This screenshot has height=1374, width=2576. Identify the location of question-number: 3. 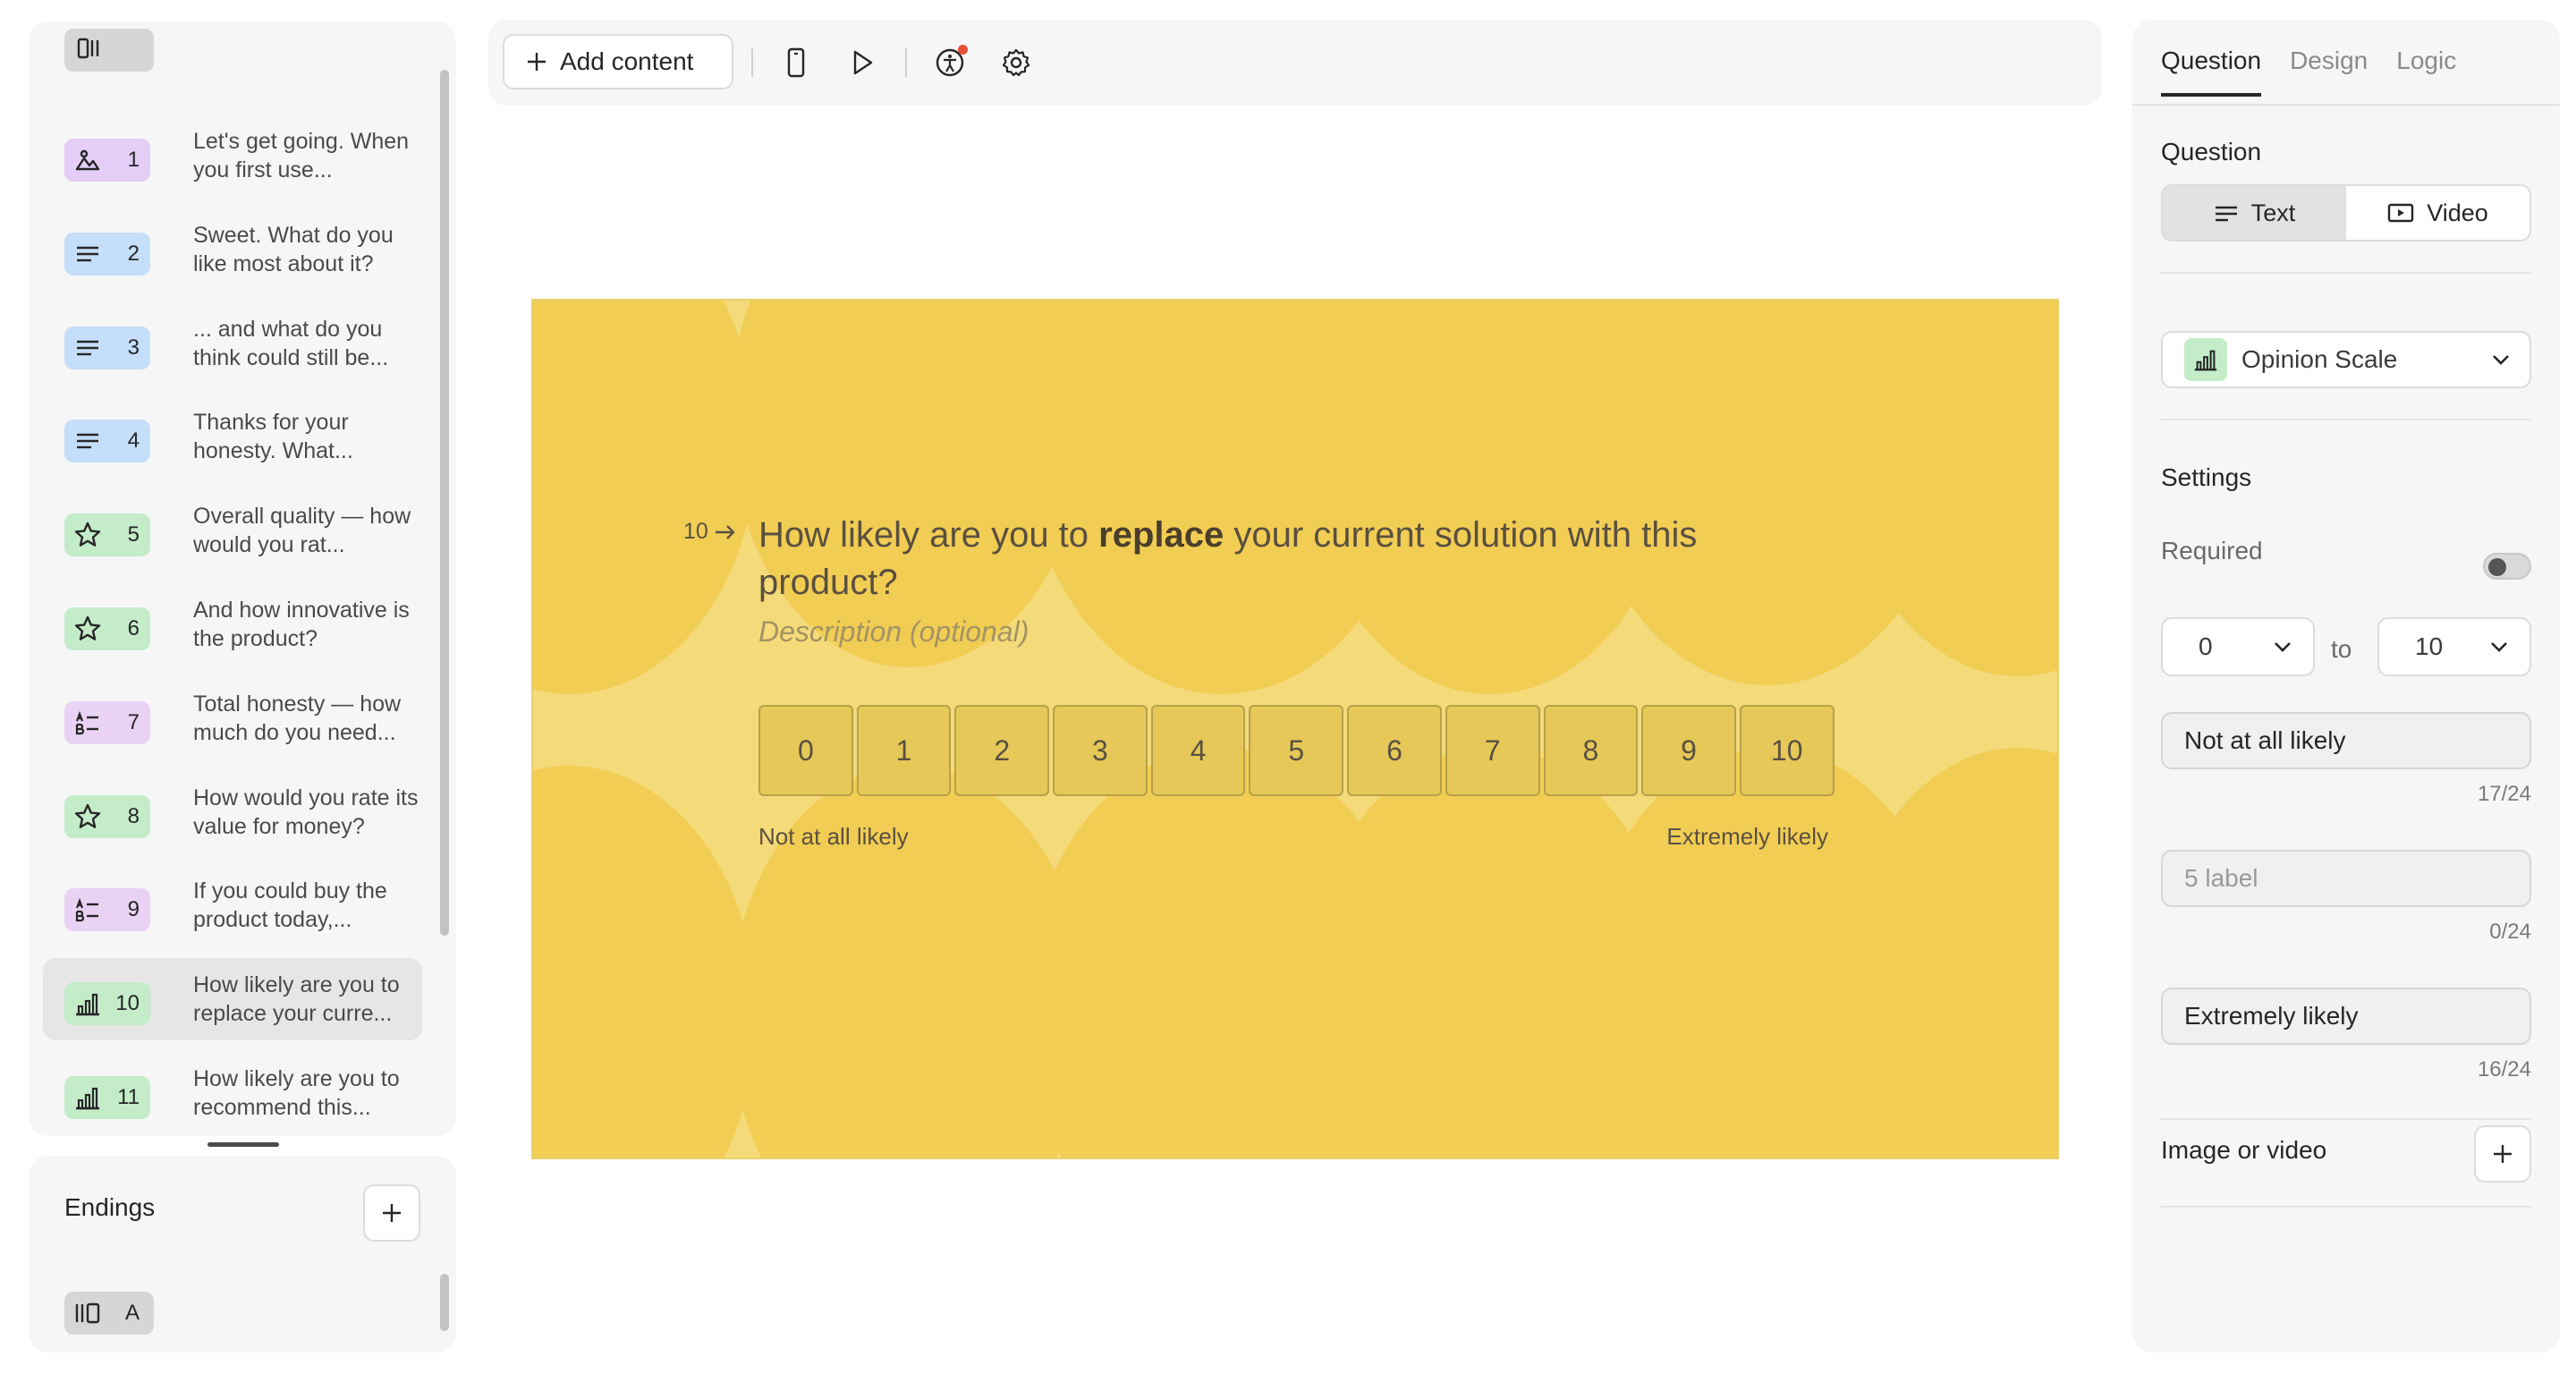
(133, 347).